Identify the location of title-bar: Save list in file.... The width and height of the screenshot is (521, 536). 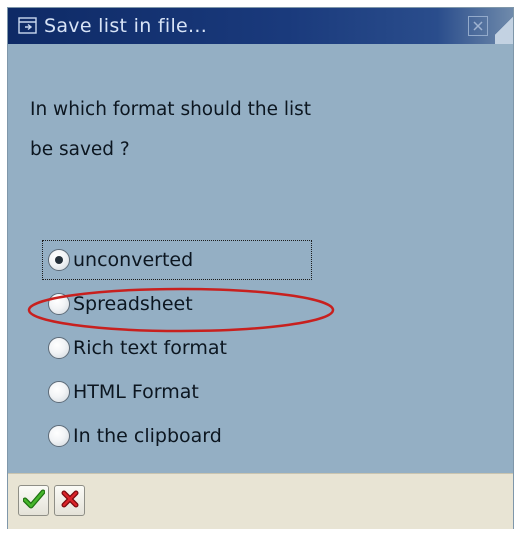
(260, 26).